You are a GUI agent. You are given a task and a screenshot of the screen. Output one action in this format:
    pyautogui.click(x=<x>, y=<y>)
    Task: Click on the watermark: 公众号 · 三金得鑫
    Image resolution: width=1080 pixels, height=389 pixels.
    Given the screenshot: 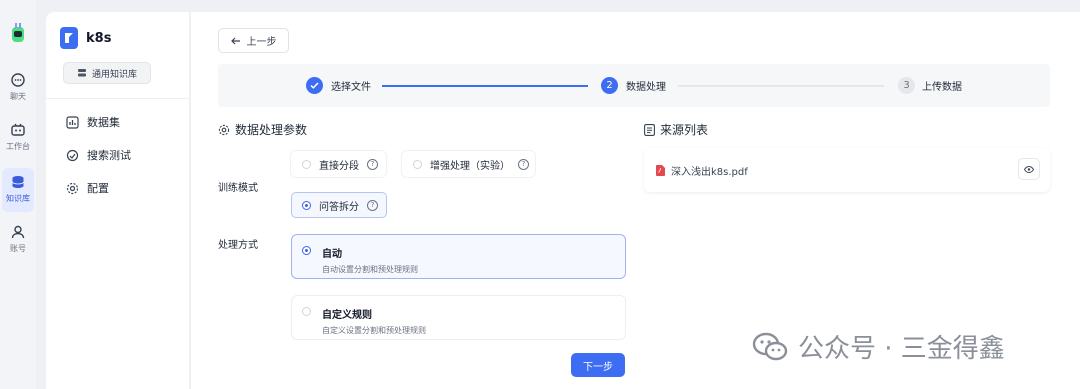 What is the action you would take?
    pyautogui.click(x=878, y=346)
    